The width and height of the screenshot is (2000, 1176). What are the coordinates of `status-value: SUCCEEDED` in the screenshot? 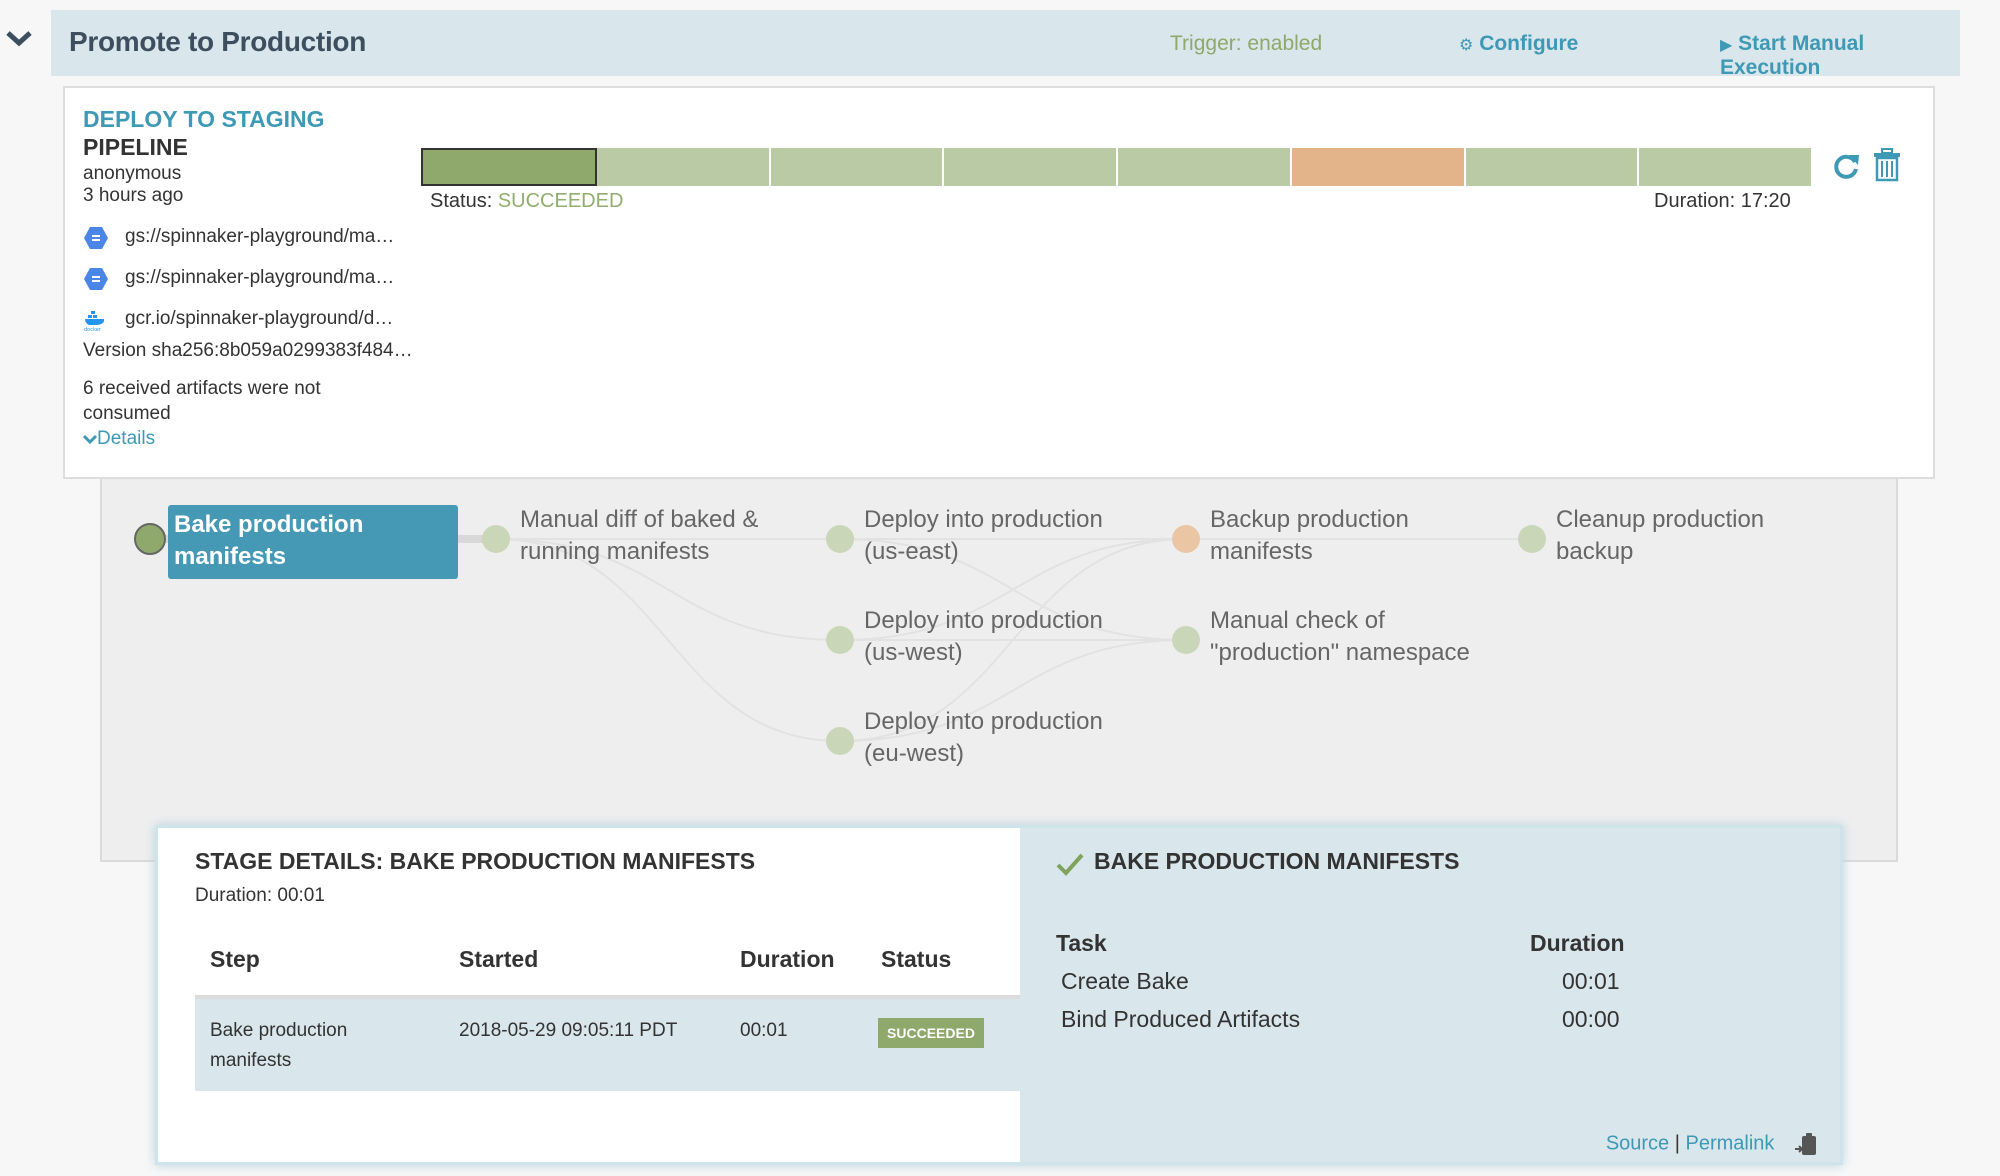 It's located at (560, 201).